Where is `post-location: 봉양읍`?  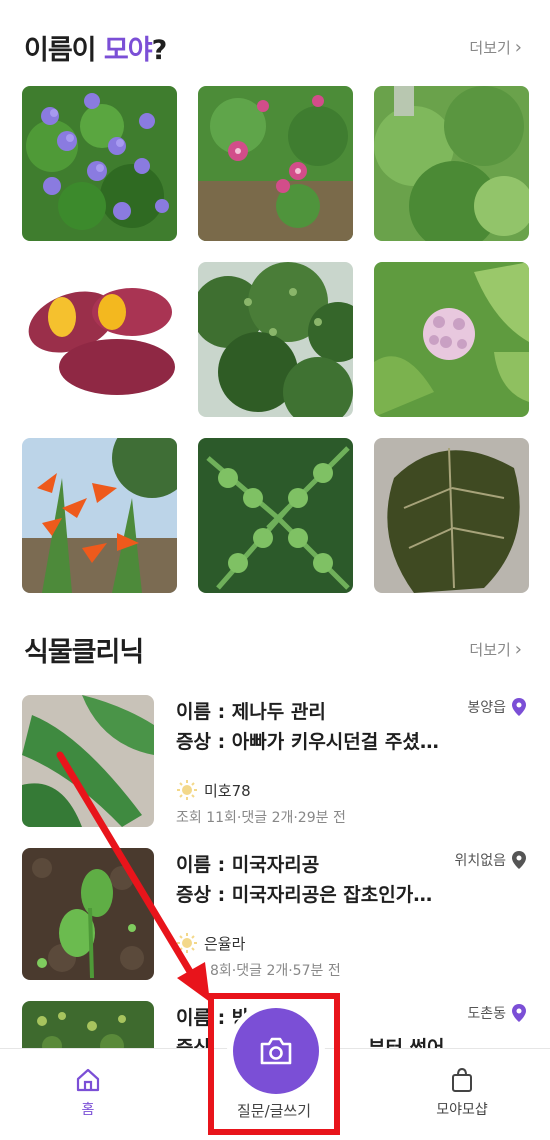 post-location: 봉양읍 is located at coordinates (496, 707).